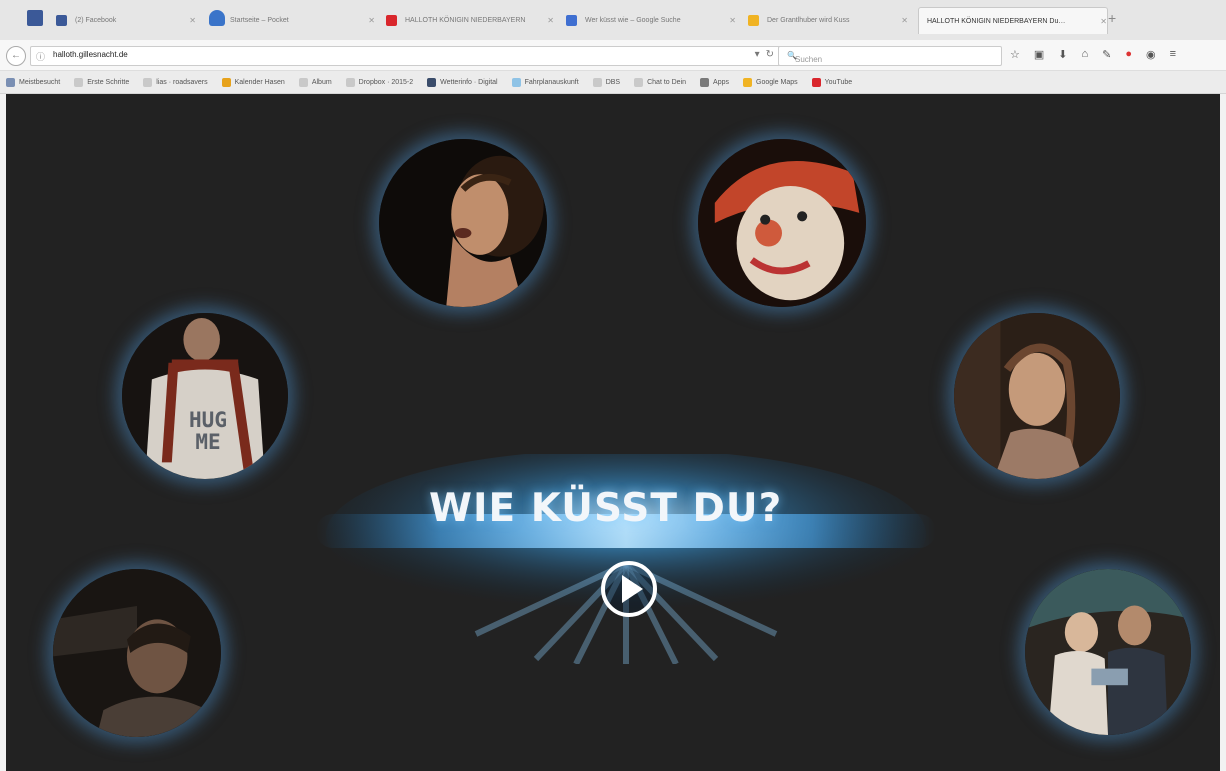  I want to click on tab-grantlhuber: Der Grantlhuber wird Kuss ✕, so click(828, 20).